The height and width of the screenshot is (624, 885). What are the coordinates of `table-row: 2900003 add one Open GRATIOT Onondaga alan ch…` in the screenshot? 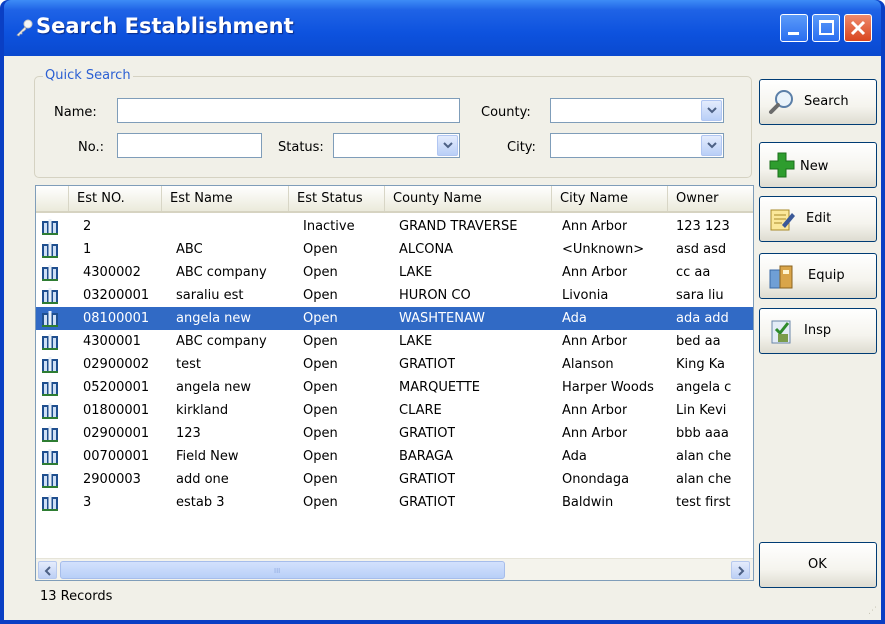 It's located at (394, 479).